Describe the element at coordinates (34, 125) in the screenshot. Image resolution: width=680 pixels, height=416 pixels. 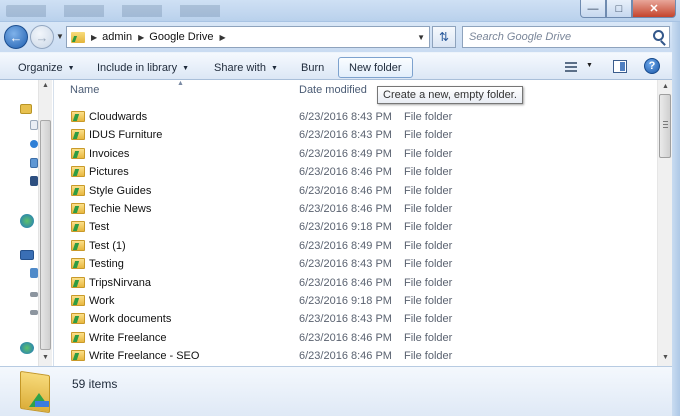
I see `document-icon` at that location.